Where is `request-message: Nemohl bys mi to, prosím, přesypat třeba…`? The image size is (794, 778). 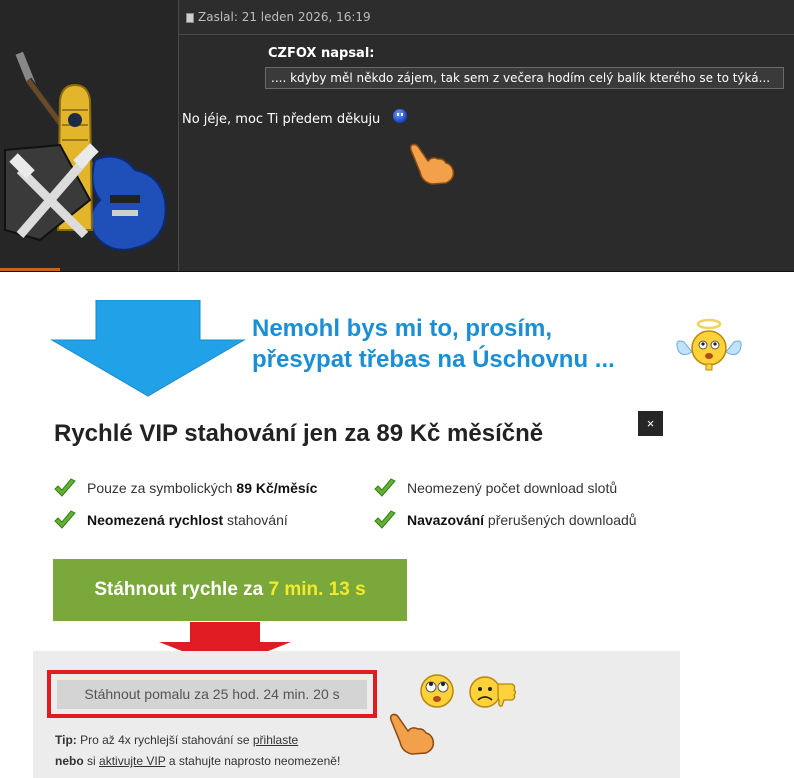
request-message: Nemohl bys mi to, prosím, přesypat třeba… is located at coordinates (433, 344).